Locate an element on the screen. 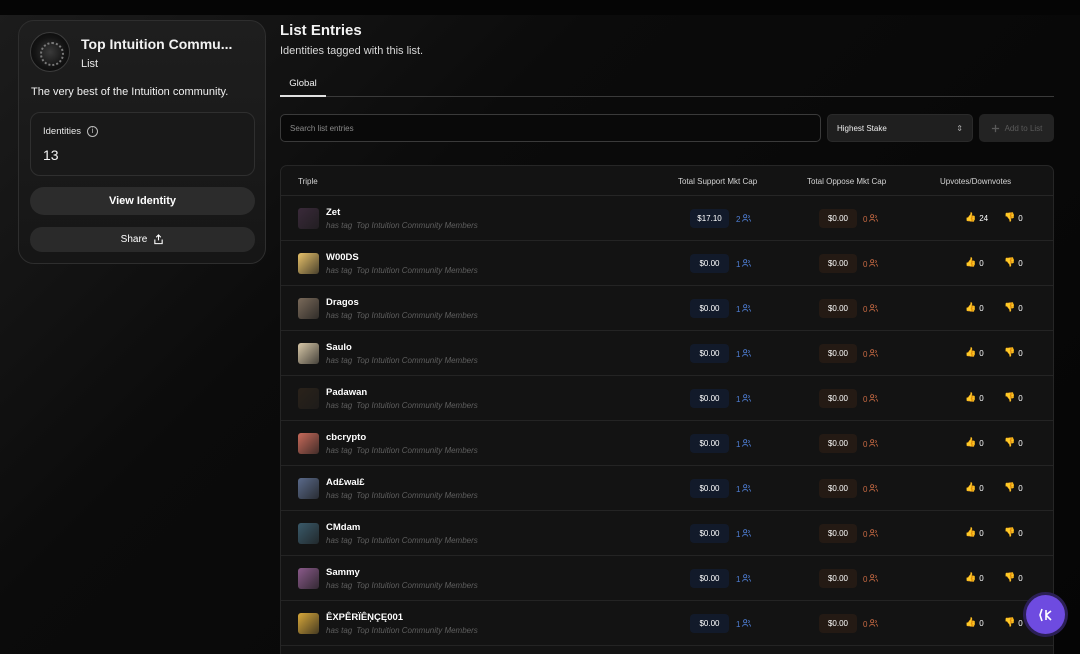 Image resolution: width=1080 pixels, height=654 pixels. sort-value: Highest Stake is located at coordinates (862, 128).